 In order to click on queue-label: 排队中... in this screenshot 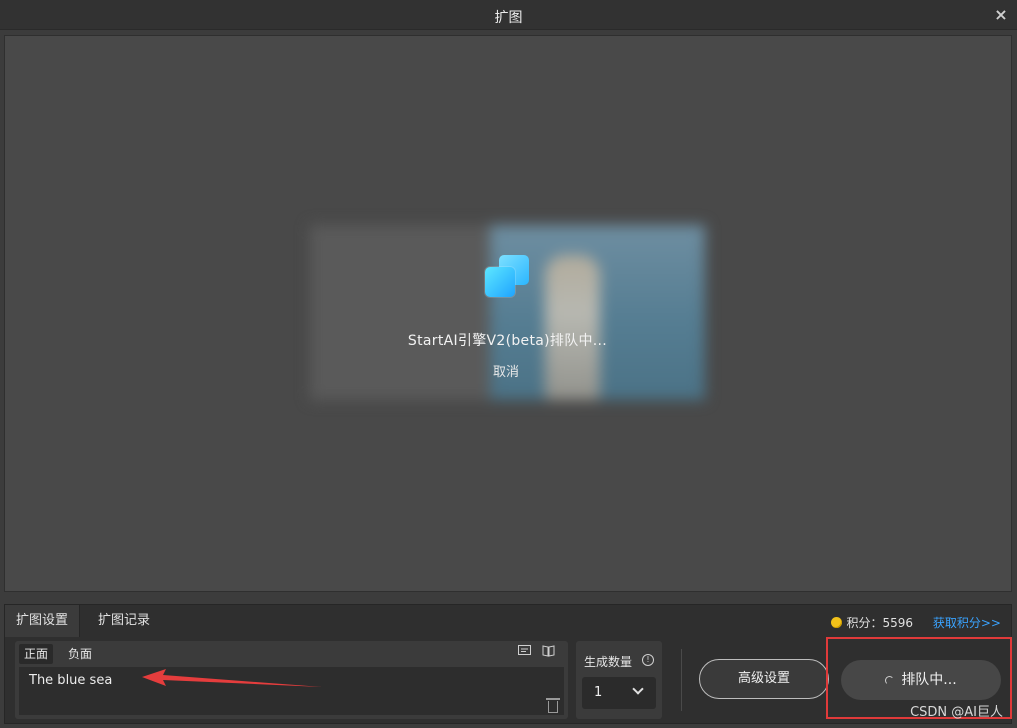, I will do `click(929, 680)`.